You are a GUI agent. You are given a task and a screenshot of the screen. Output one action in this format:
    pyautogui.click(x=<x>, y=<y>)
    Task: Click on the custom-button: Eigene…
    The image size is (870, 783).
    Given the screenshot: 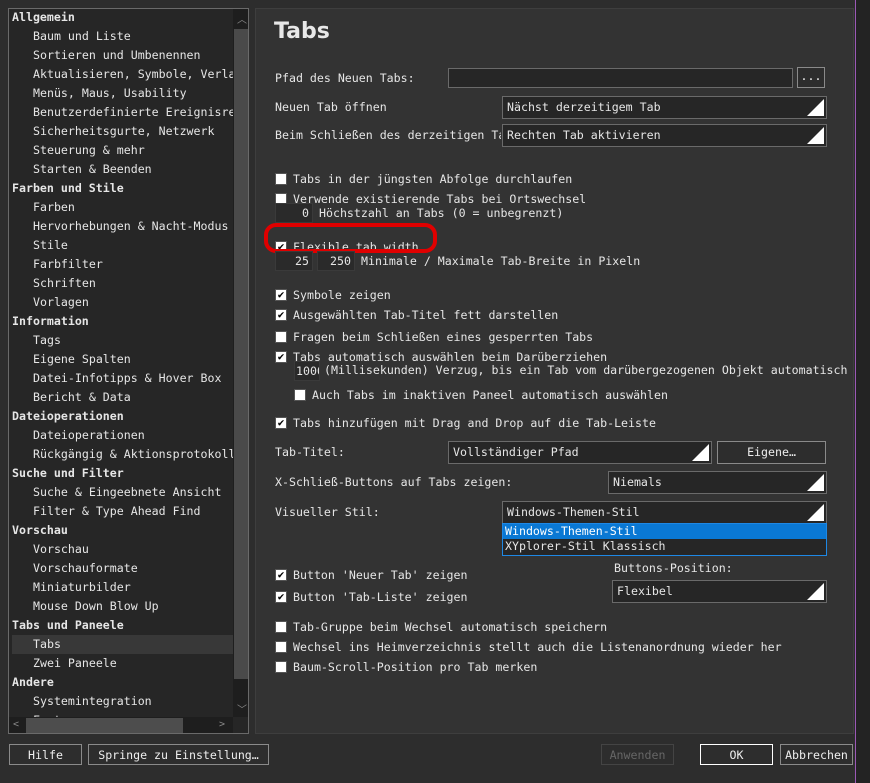 What is the action you would take?
    pyautogui.click(x=771, y=452)
    